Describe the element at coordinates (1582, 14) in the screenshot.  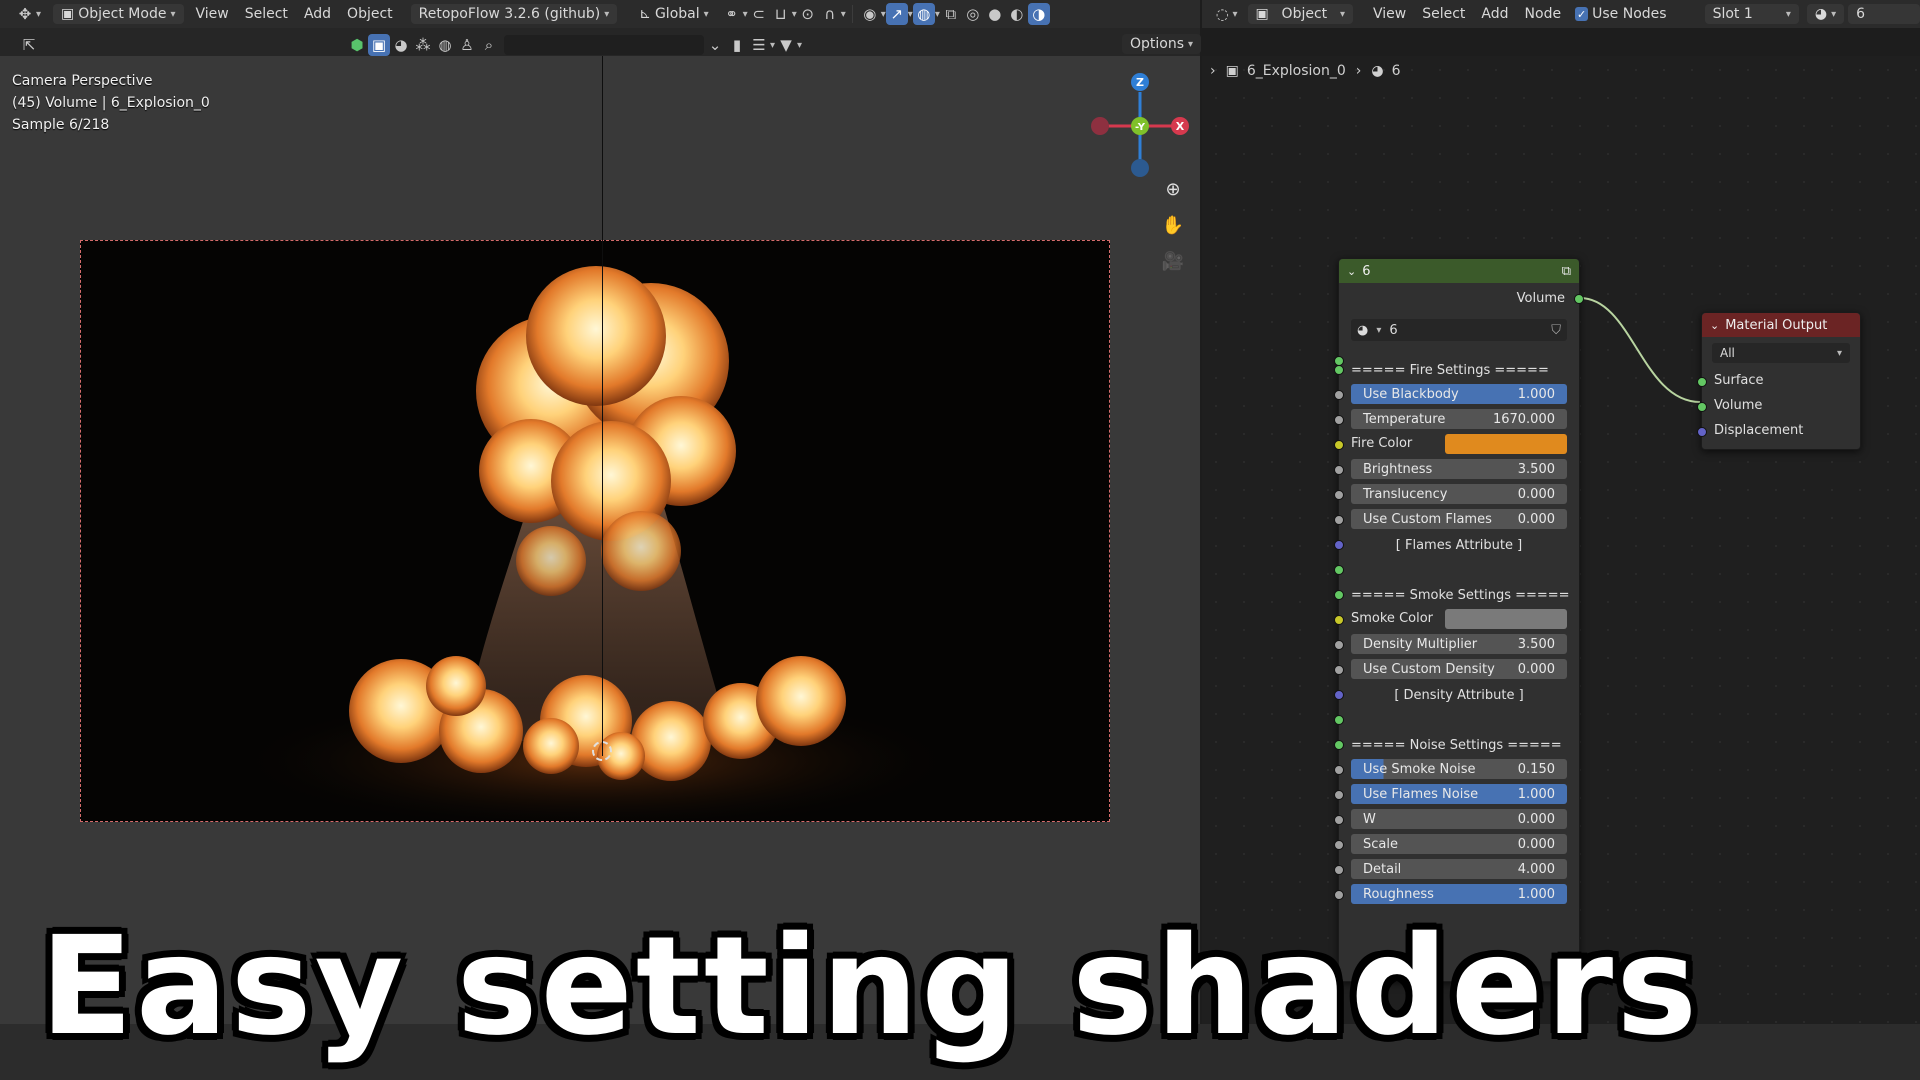
I see `use-nodes-checkbox: ✓` at that location.